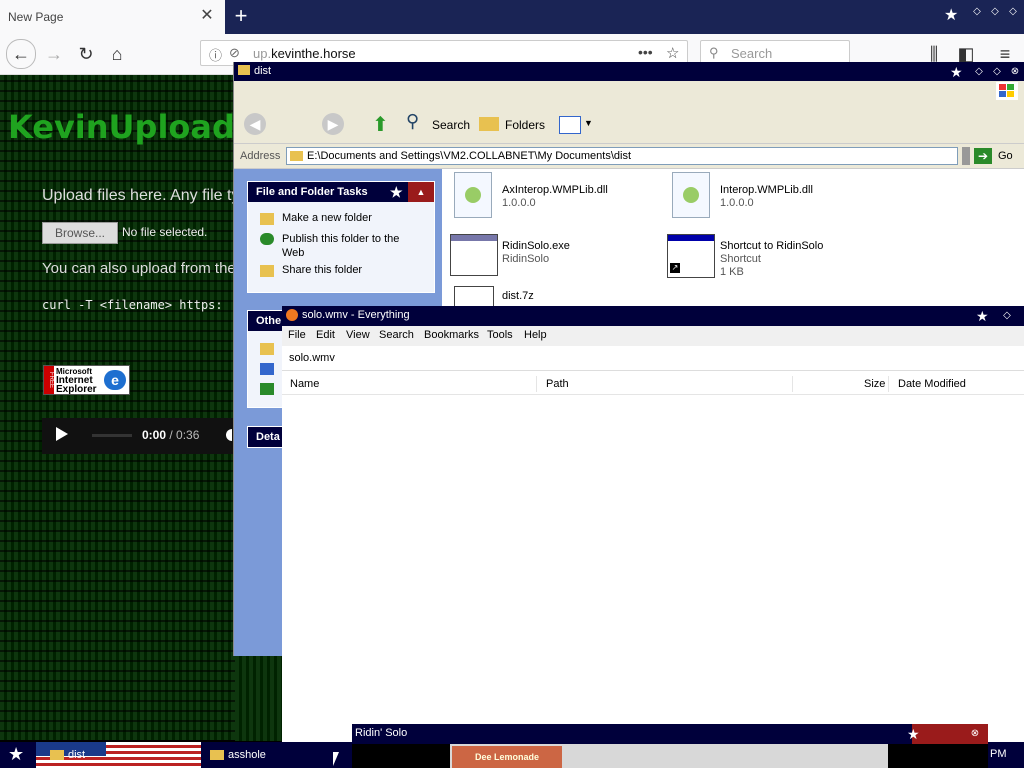 This screenshot has width=1024, height=768. What do you see at coordinates (36, 17) in the screenshot?
I see `tab-title: New Page` at bounding box center [36, 17].